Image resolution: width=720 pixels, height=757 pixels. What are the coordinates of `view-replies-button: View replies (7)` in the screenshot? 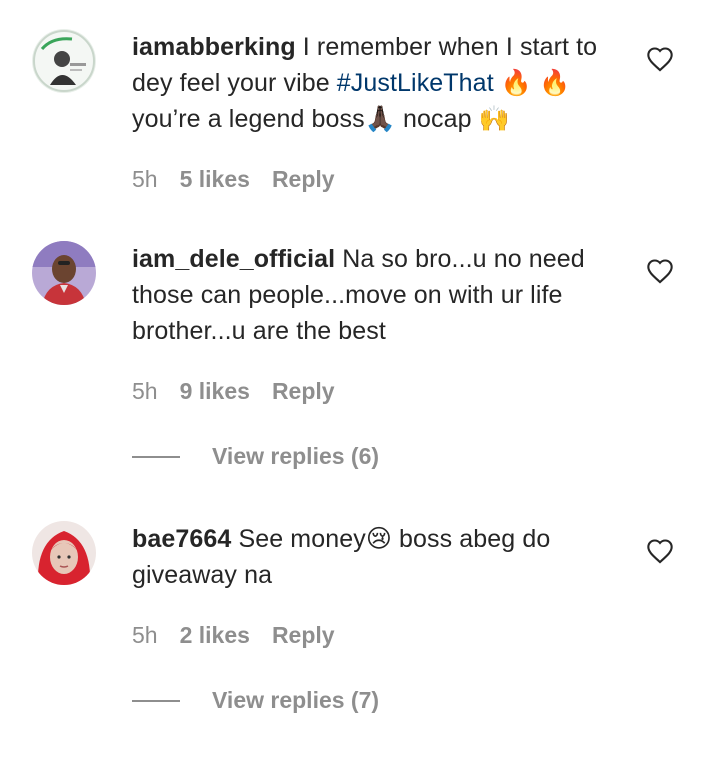 It's located at (255, 702).